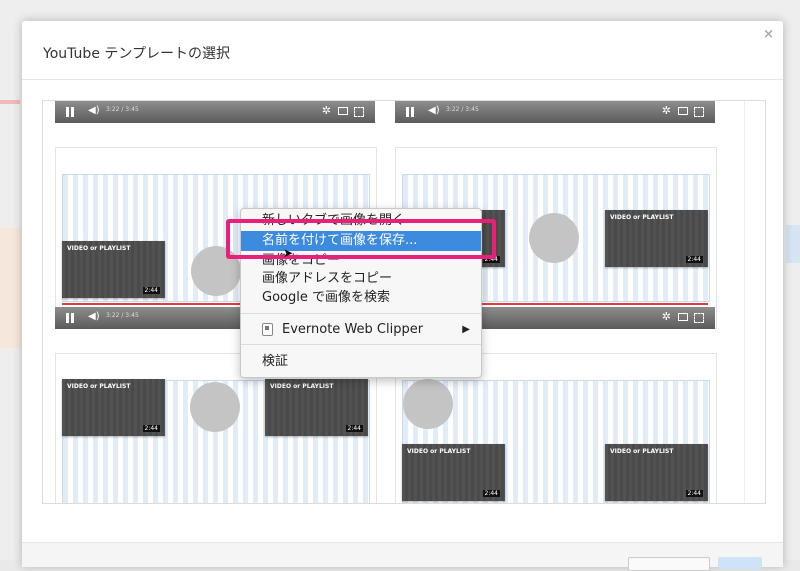 The width and height of the screenshot is (800, 571). I want to click on background-panel, so click(11, 288).